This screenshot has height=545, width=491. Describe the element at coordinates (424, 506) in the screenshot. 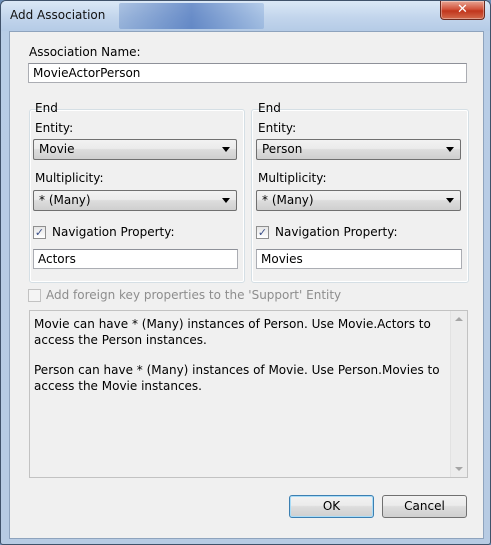

I see `cancel-button: Cancel` at that location.